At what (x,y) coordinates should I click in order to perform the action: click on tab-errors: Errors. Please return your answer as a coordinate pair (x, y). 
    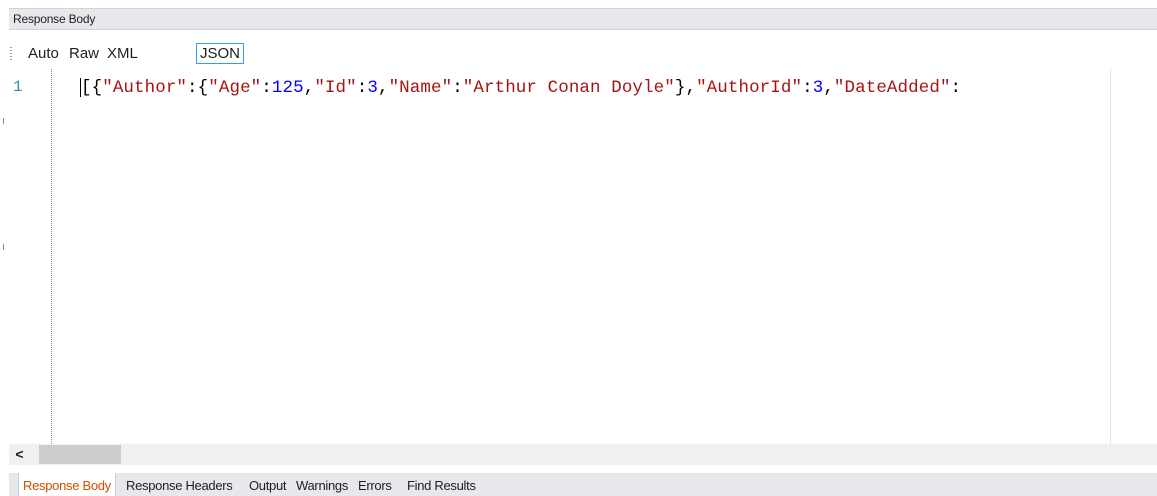
    Looking at the image, I should click on (375, 486).